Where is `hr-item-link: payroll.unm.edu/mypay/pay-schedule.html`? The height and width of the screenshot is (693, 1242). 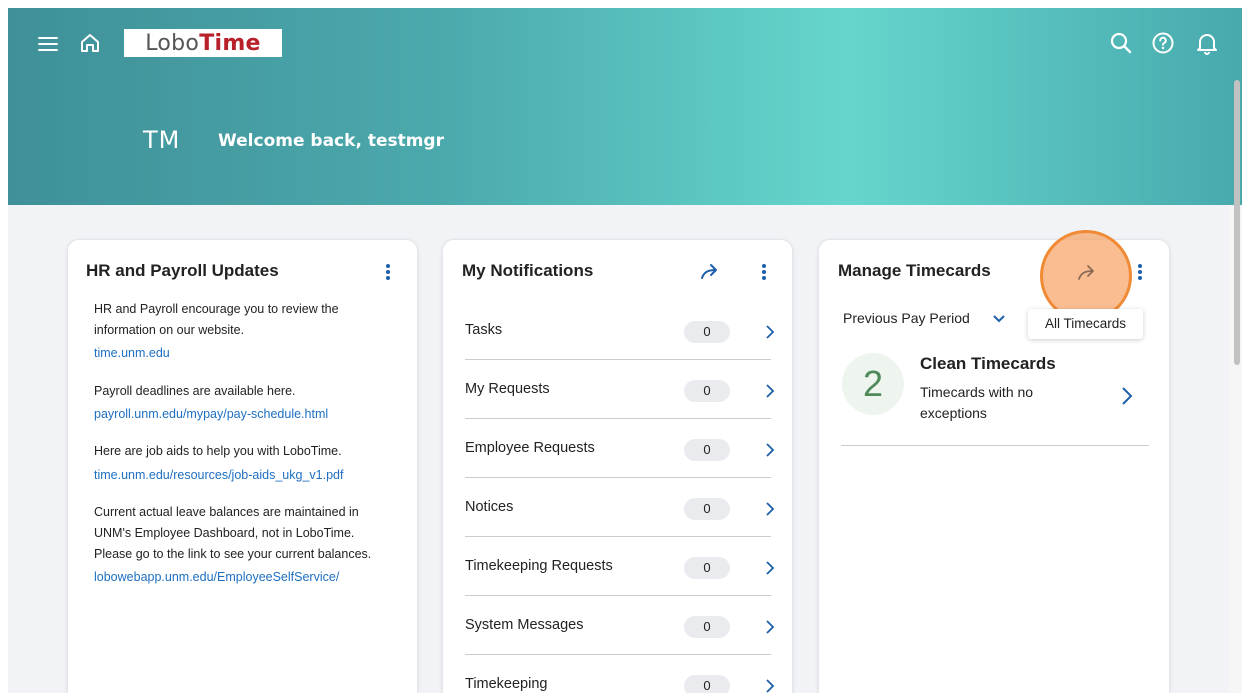
hr-item-link: payroll.unm.edu/mypay/pay-schedule.html is located at coordinates (211, 414).